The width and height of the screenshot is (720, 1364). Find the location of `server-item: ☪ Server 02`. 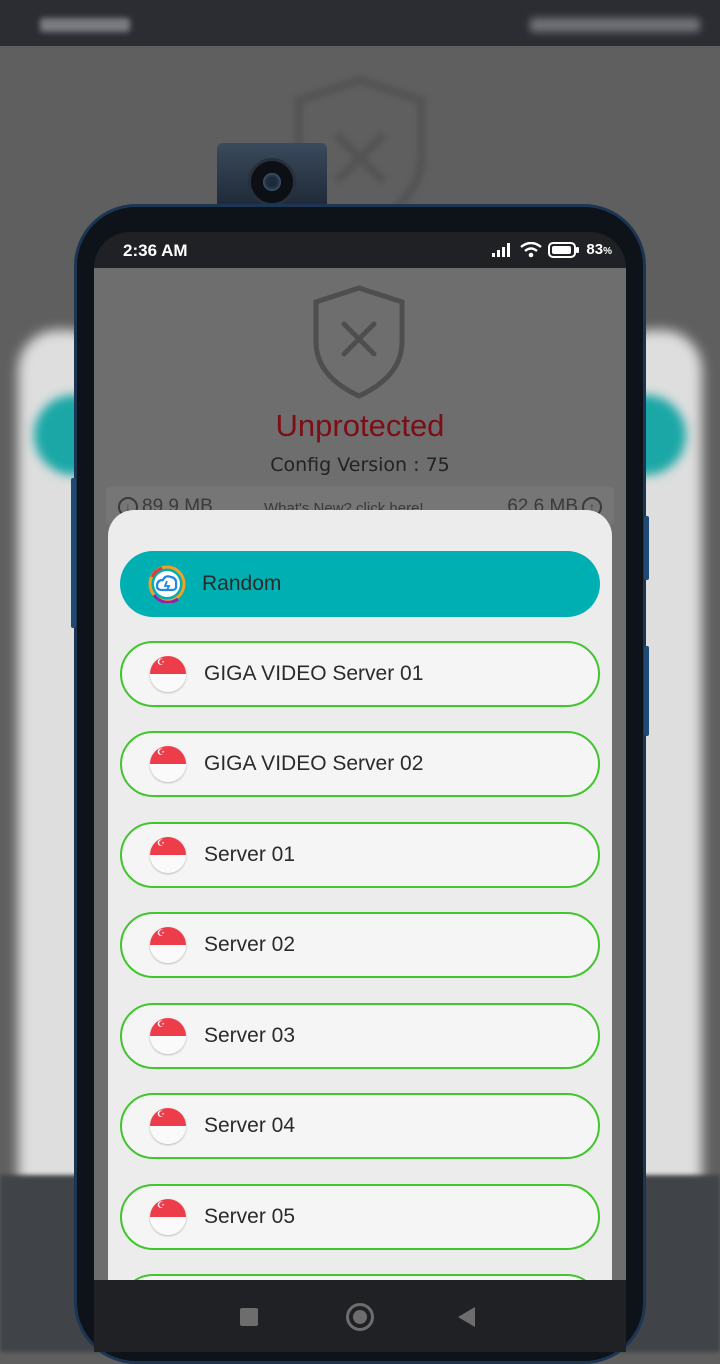

server-item: ☪ Server 02 is located at coordinates (360, 945).